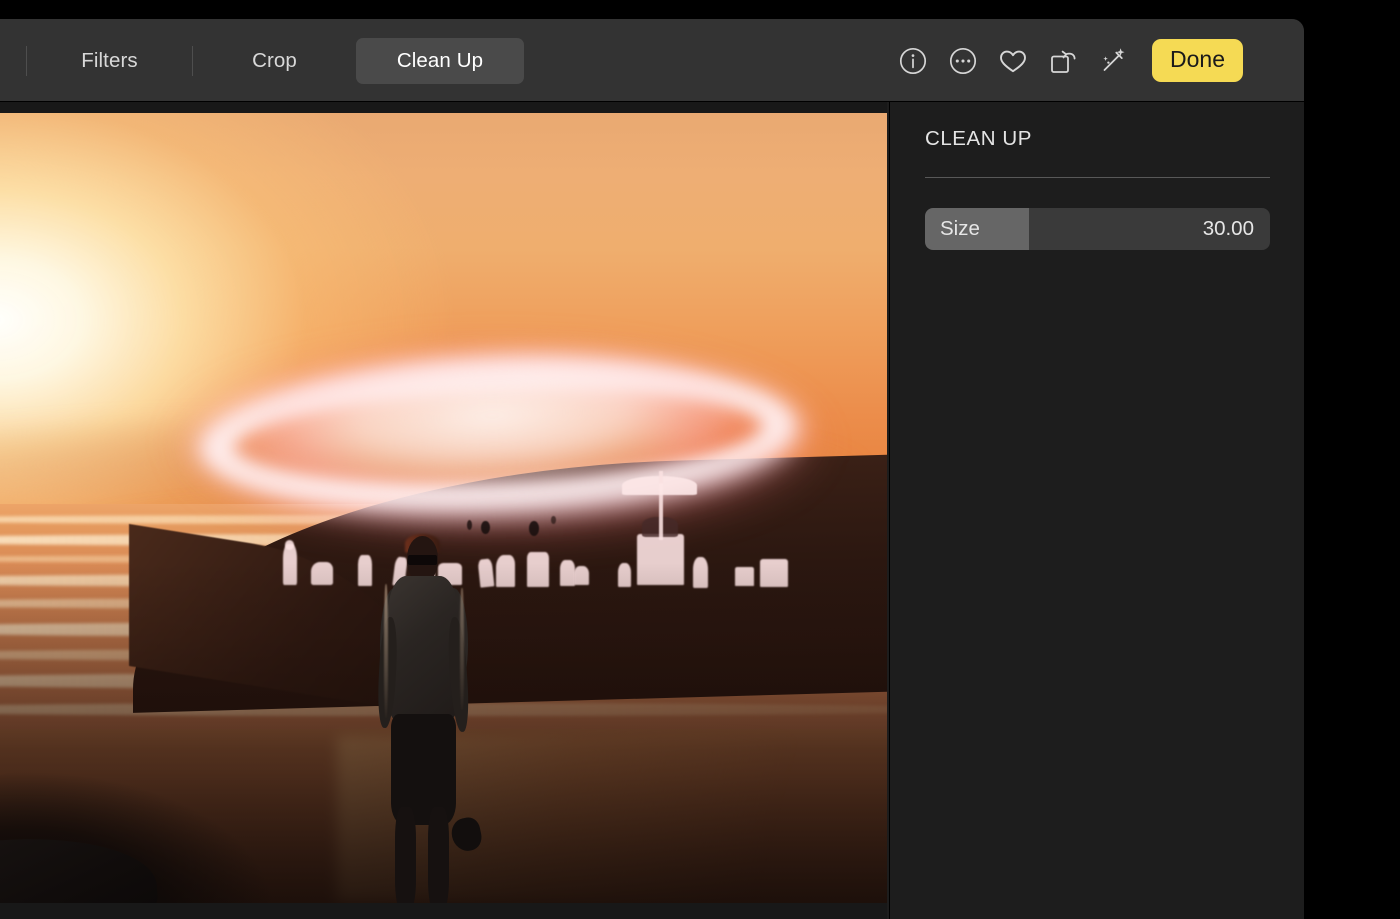 The height and width of the screenshot is (919, 1400). What do you see at coordinates (652, 60) in the screenshot?
I see `editor-toolbar: st Filters Crop Clean Up` at bounding box center [652, 60].